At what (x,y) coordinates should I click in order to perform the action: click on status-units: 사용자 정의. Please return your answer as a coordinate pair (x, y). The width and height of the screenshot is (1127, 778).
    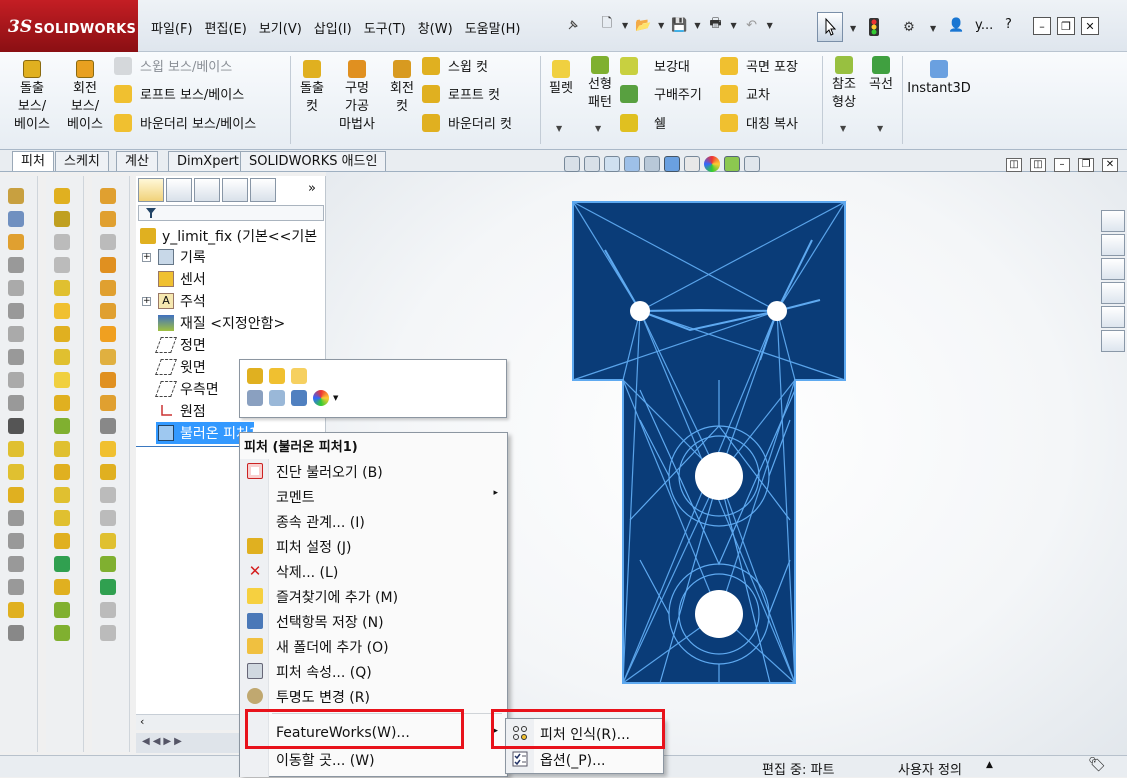
    Looking at the image, I should click on (930, 768).